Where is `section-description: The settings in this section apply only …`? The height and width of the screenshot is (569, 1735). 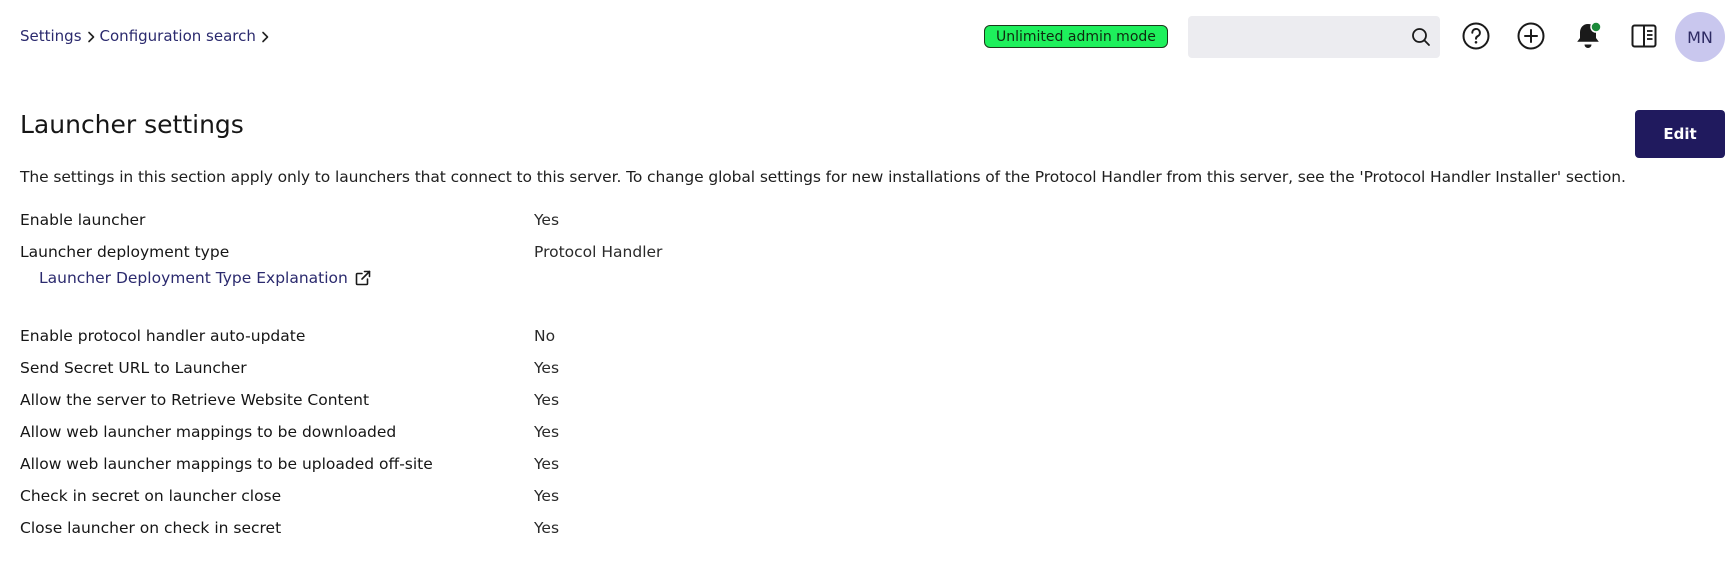
section-description: The settings in this section apply only … is located at coordinates (823, 177).